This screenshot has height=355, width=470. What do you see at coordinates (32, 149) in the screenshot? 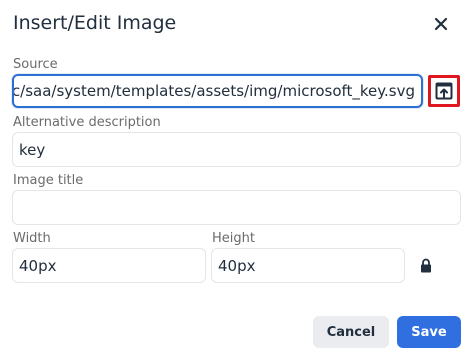
I see `alt-description-value: key` at bounding box center [32, 149].